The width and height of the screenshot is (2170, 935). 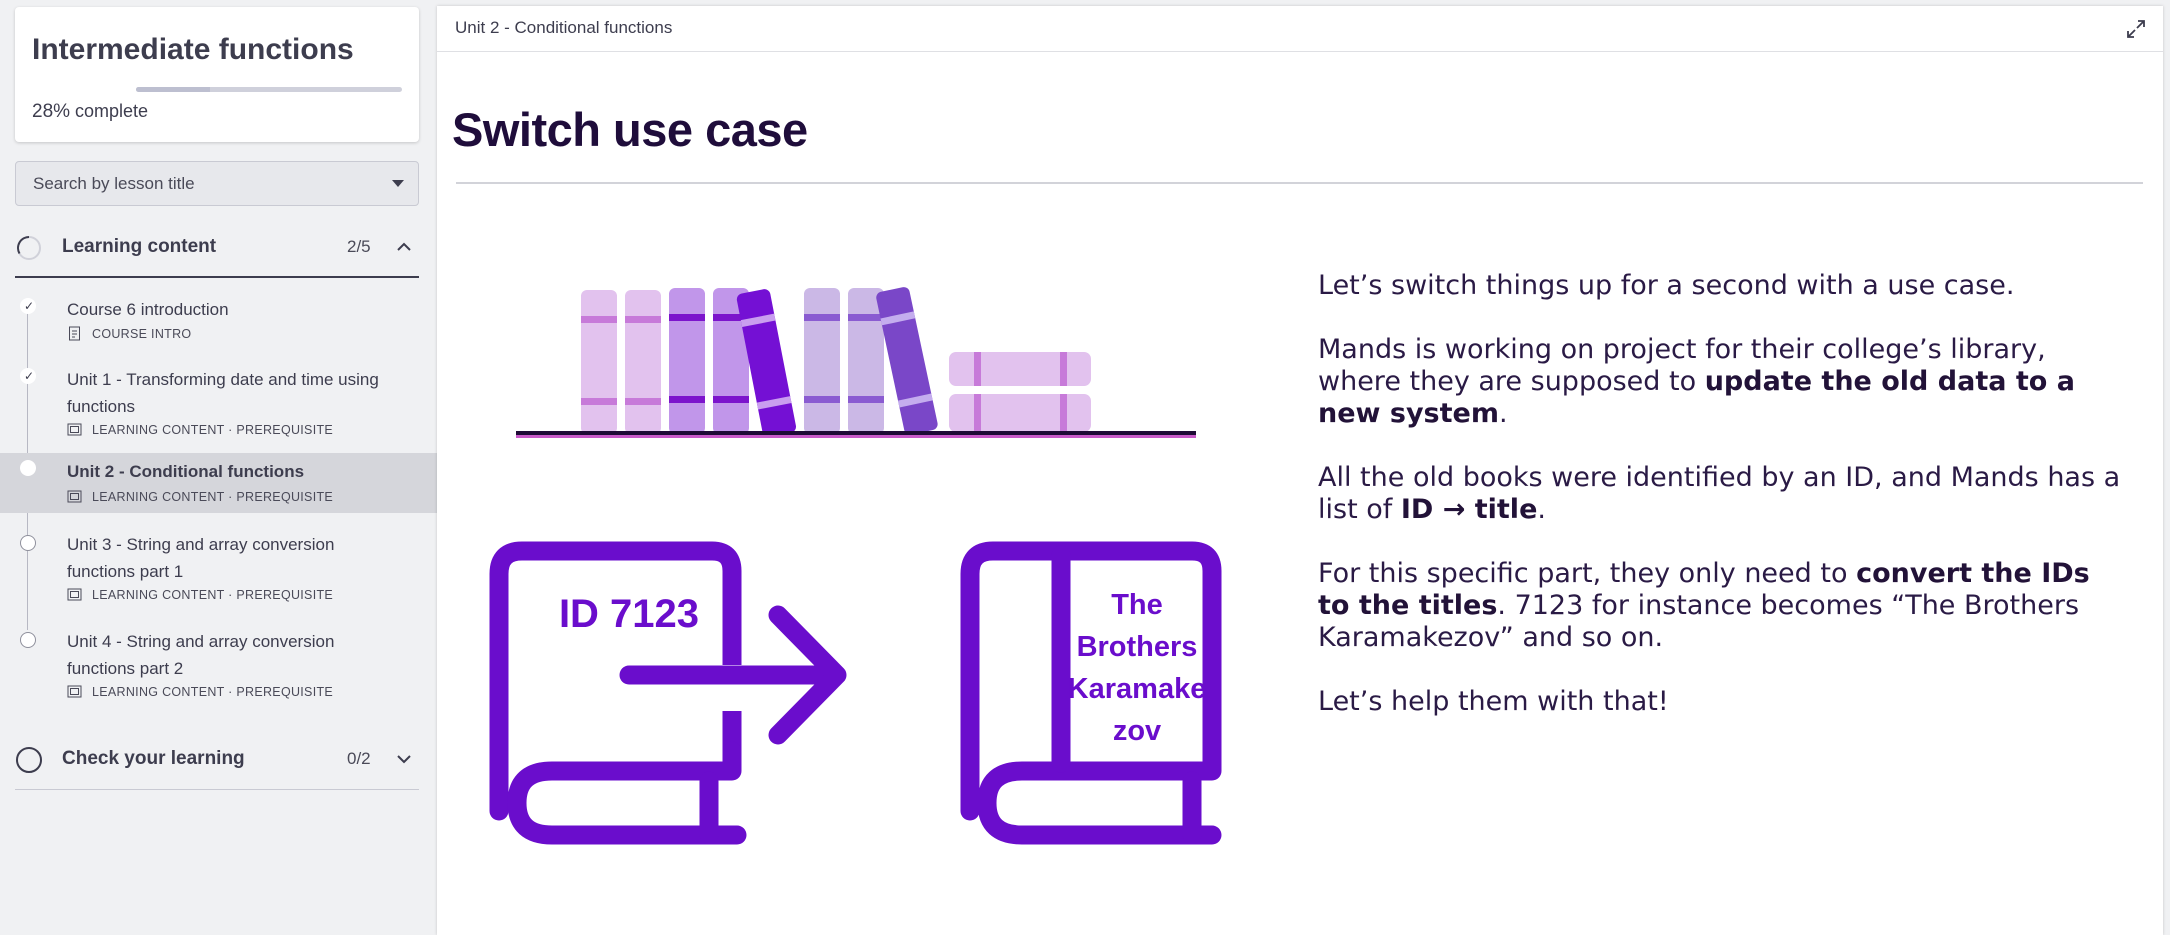 I want to click on current-lesson-dot, so click(x=28, y=468).